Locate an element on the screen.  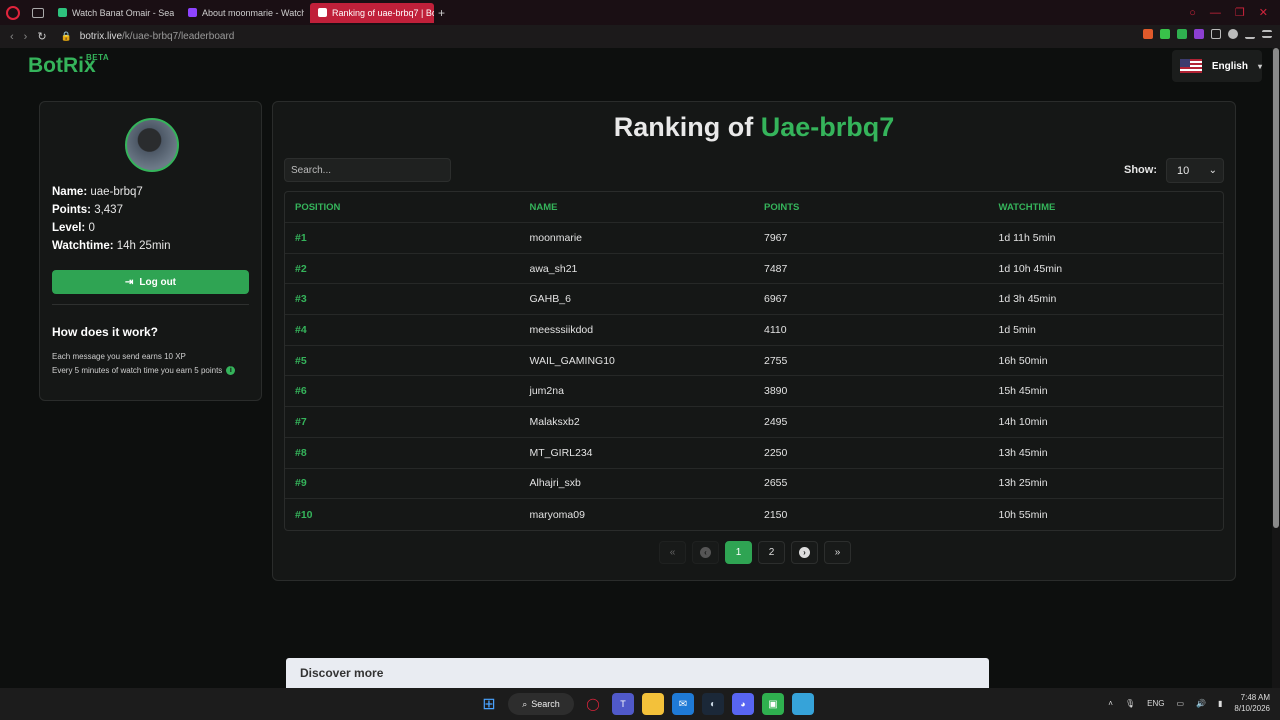
extensions-bar is located at coordinates (1207, 34).